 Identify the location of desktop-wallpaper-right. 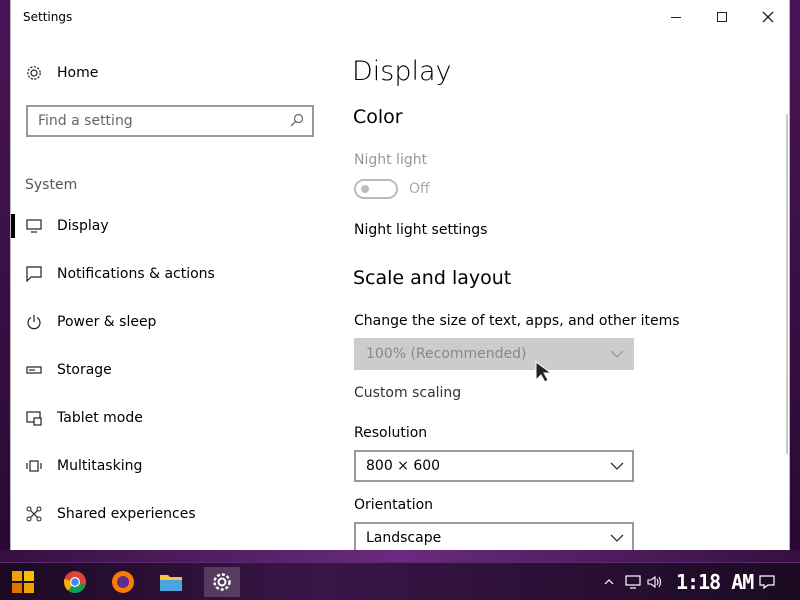
(795, 300).